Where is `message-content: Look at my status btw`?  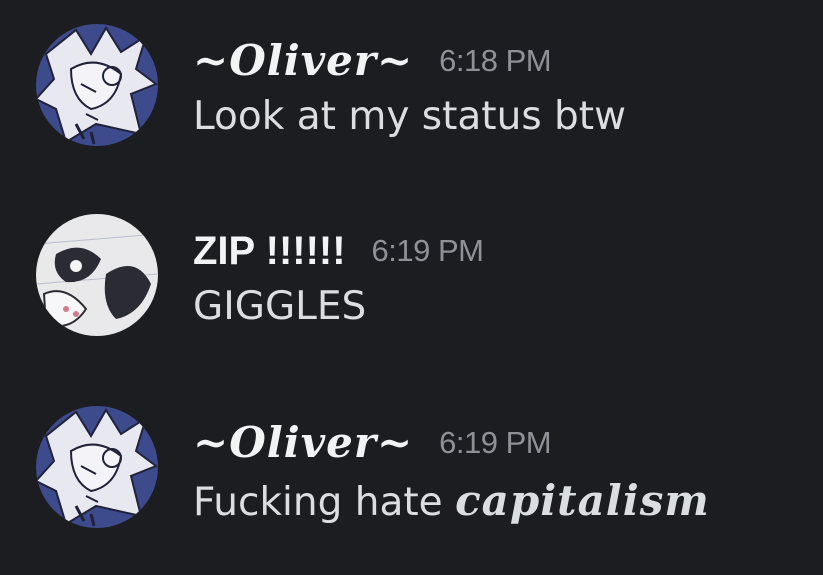 message-content: Look at my status btw is located at coordinates (409, 116).